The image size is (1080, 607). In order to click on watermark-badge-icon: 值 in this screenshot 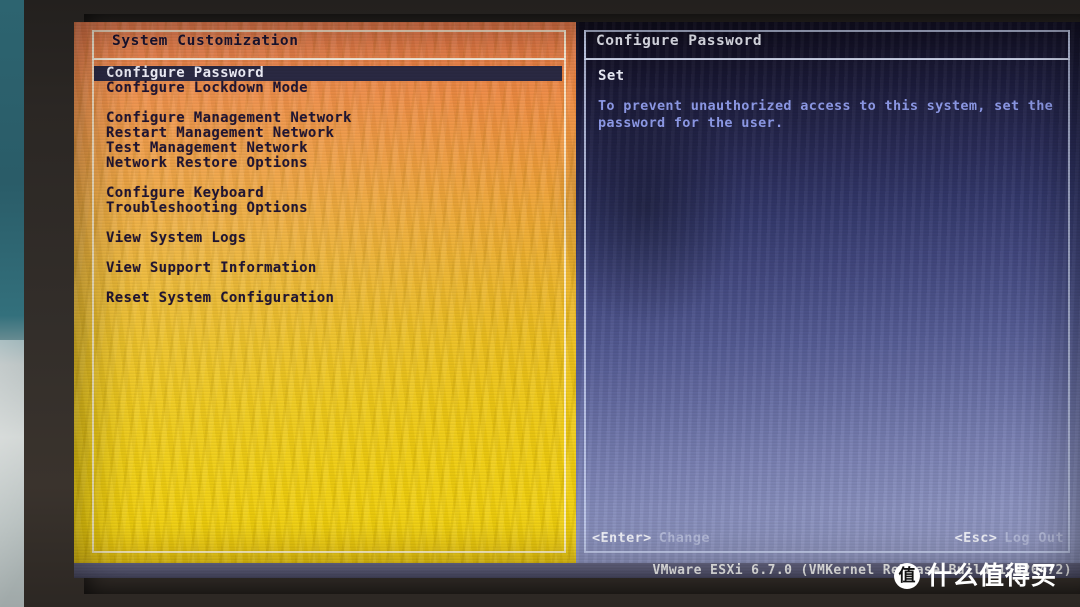, I will do `click(907, 576)`.